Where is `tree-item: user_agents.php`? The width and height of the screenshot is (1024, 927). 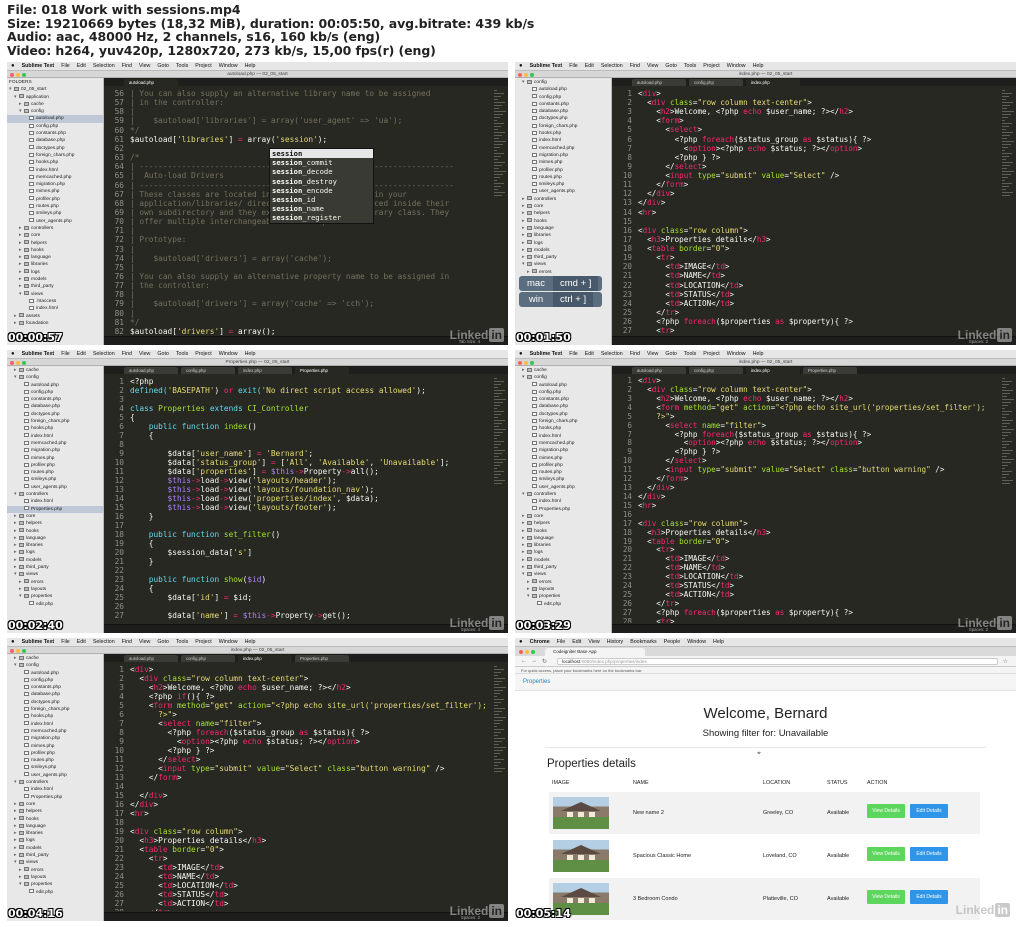
tree-item: user_agents.php is located at coordinates (563, 487).